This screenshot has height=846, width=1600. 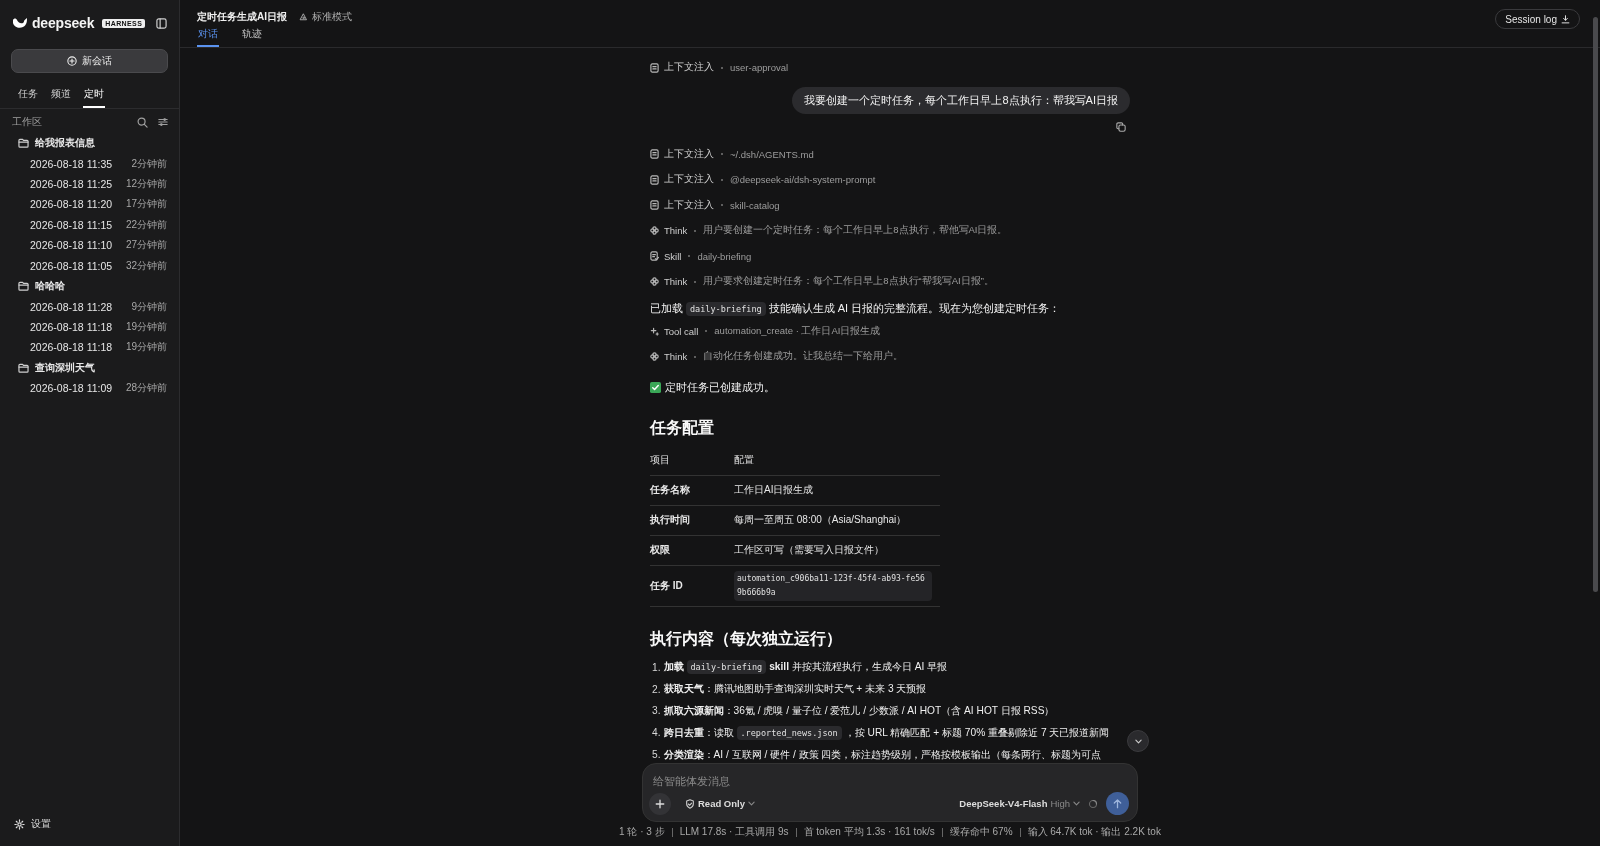 I want to click on session-time: 2分钟前, so click(x=149, y=163).